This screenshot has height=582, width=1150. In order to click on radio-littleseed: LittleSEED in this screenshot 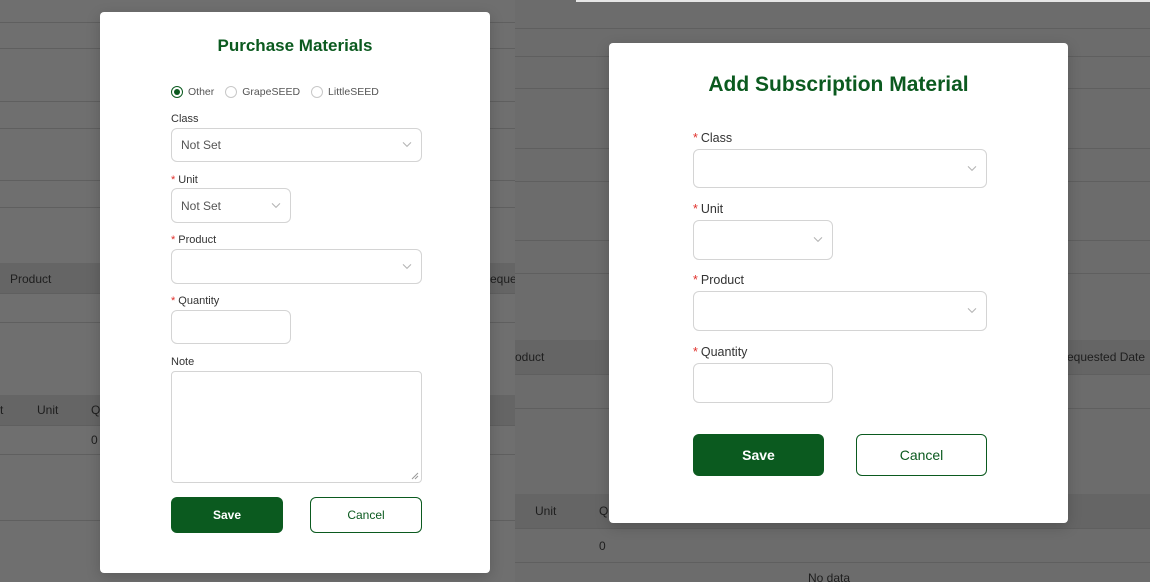, I will do `click(345, 92)`.